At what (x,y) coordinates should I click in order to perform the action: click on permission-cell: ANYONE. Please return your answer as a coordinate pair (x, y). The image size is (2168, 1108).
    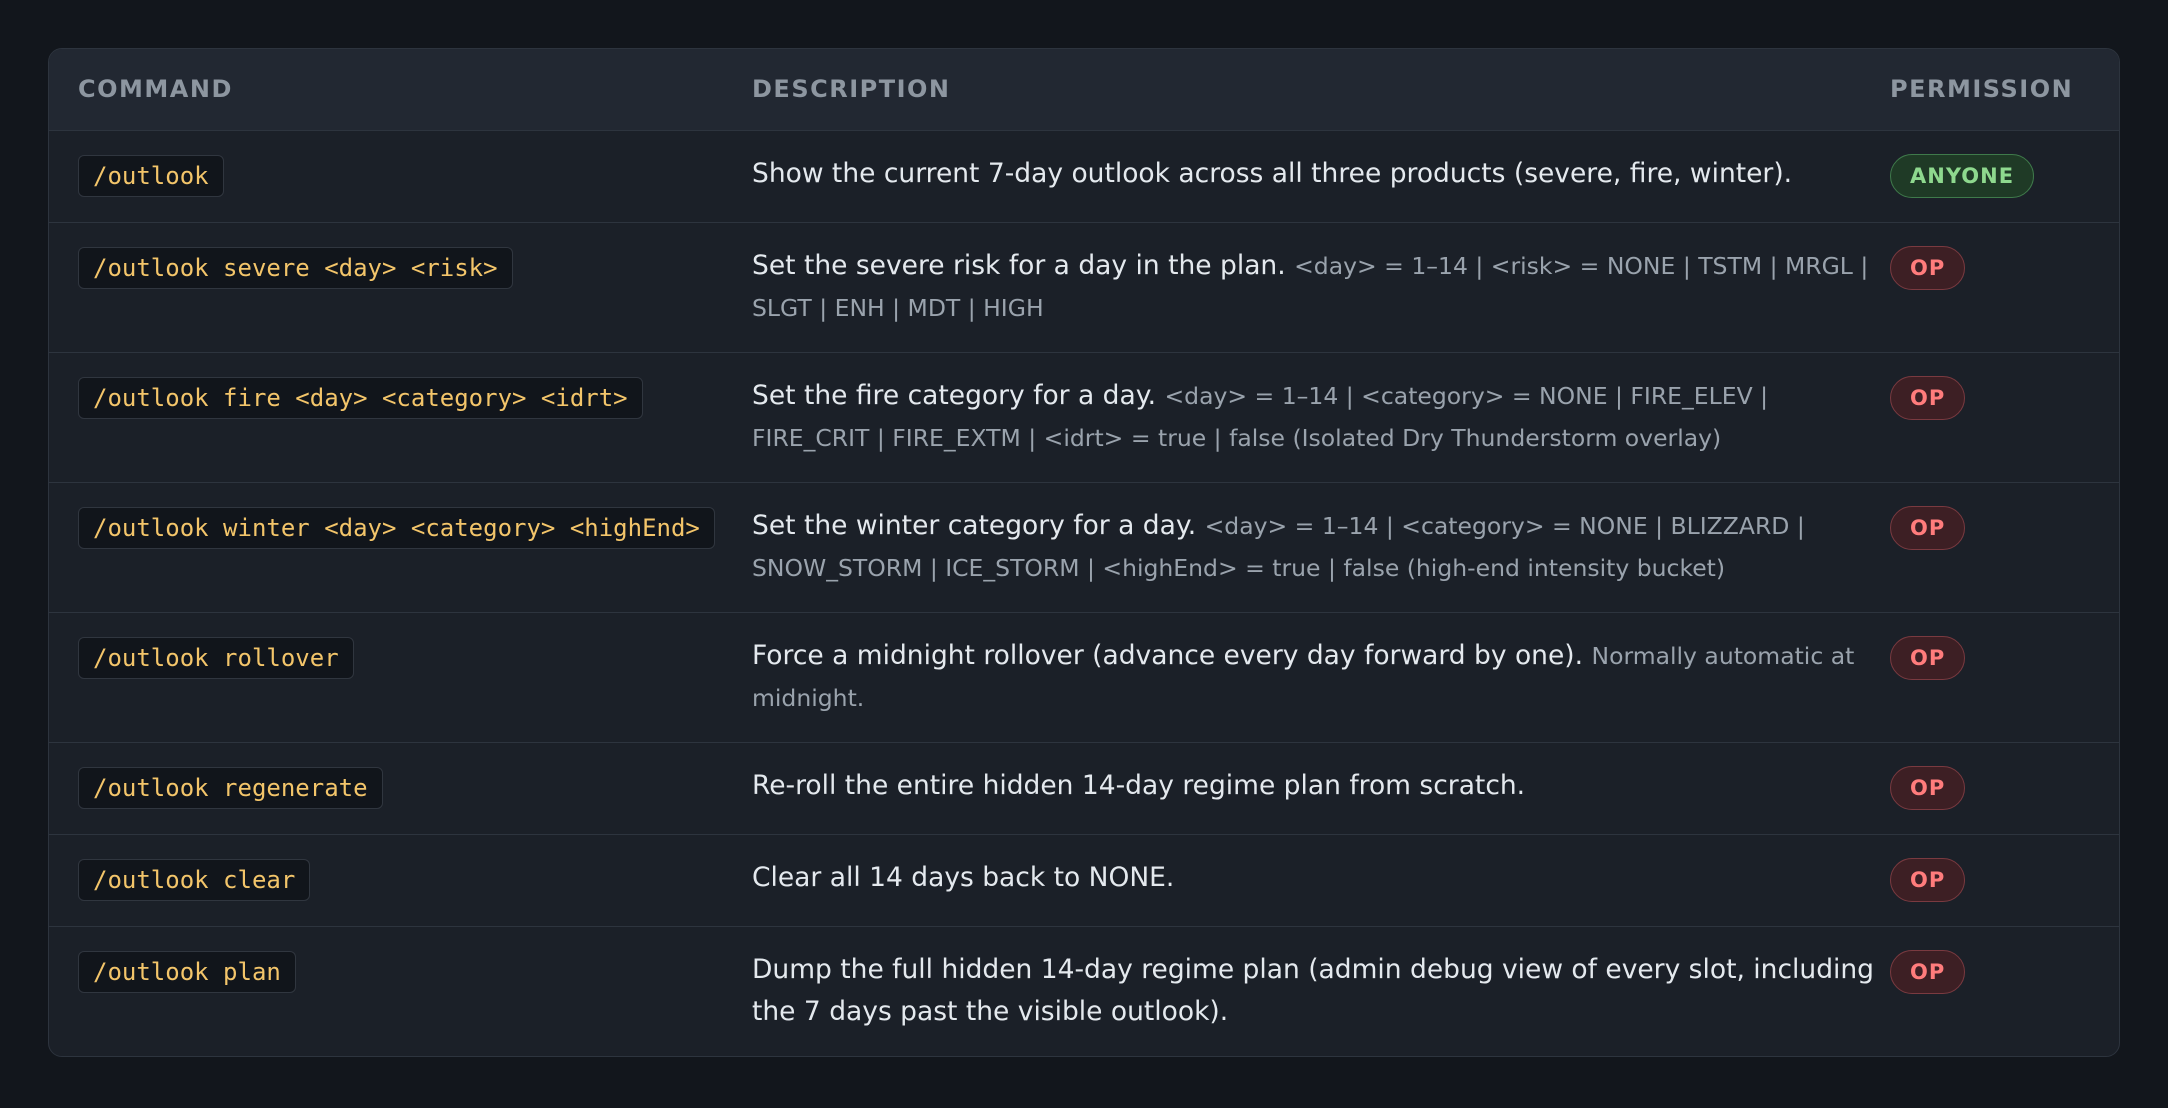
    Looking at the image, I should click on (2004, 176).